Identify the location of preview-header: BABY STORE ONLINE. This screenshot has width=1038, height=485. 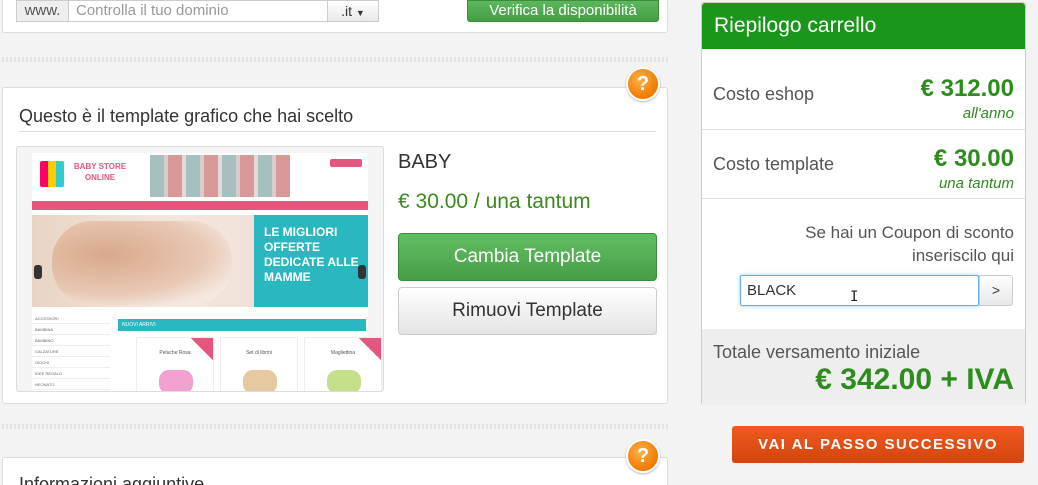
(200, 175).